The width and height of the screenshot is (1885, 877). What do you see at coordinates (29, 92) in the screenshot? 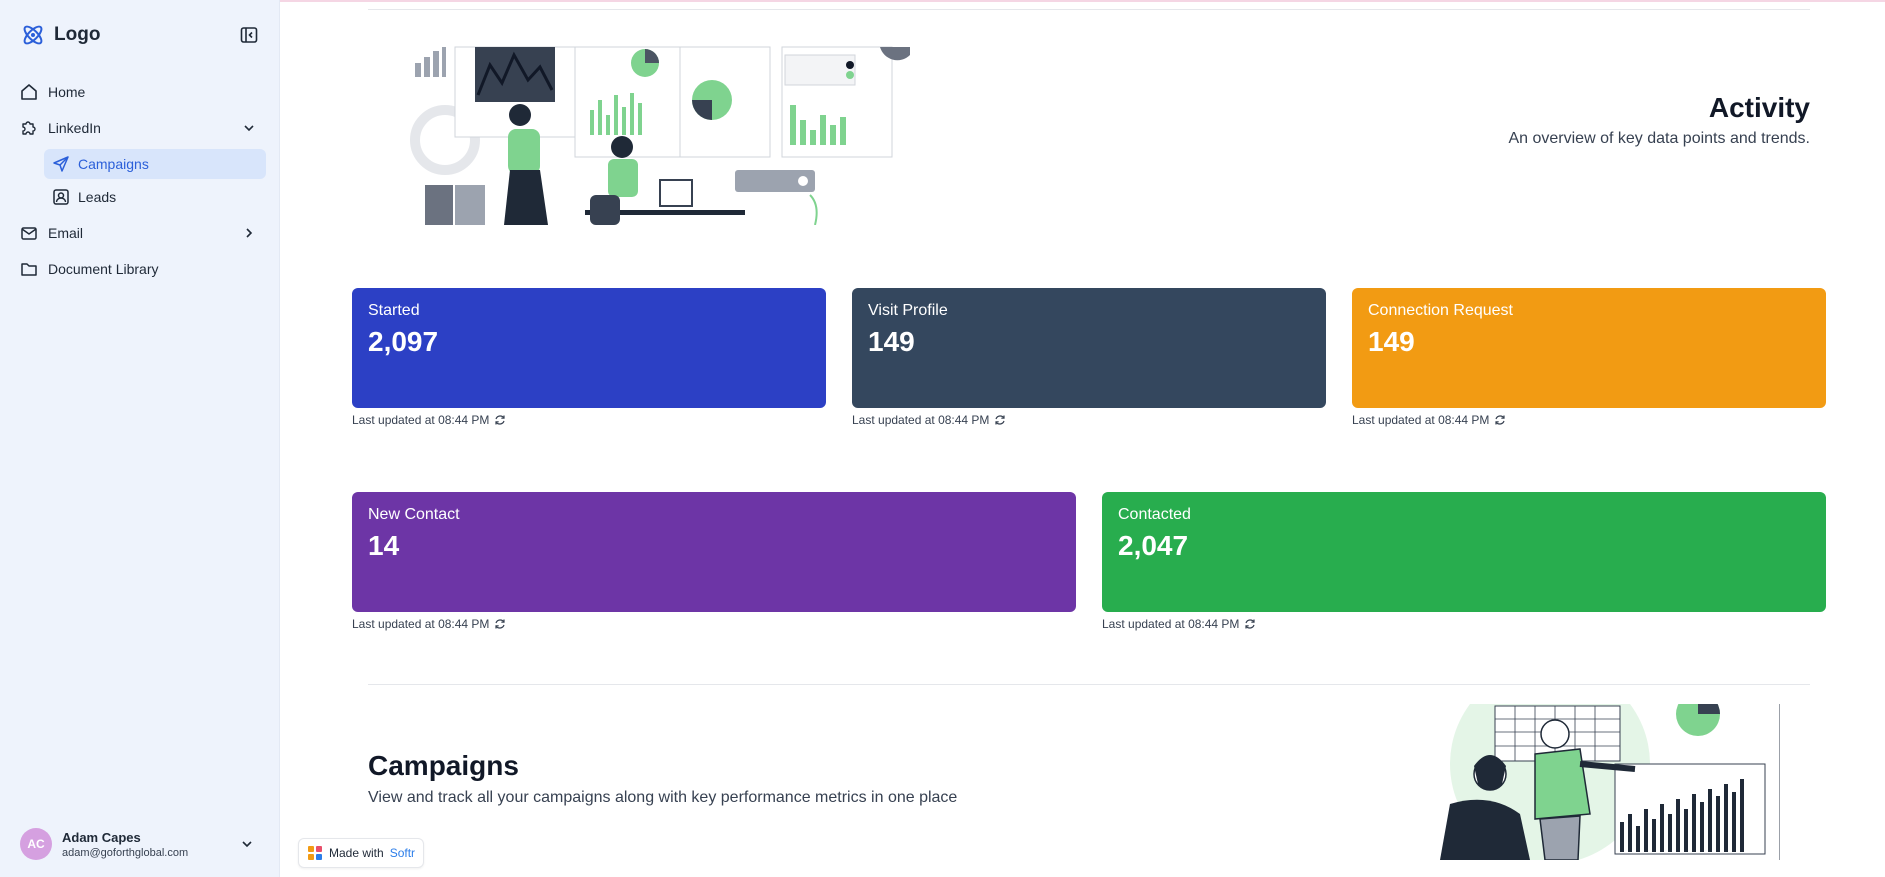
I see `home-icon` at bounding box center [29, 92].